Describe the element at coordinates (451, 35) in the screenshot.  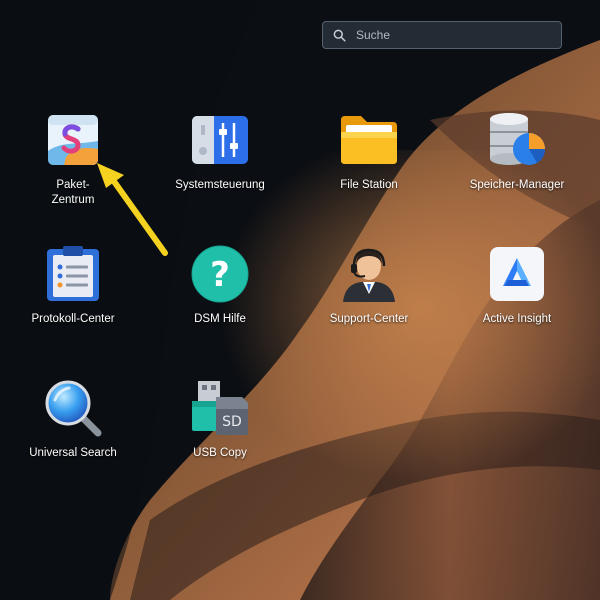
I see `search-input` at that location.